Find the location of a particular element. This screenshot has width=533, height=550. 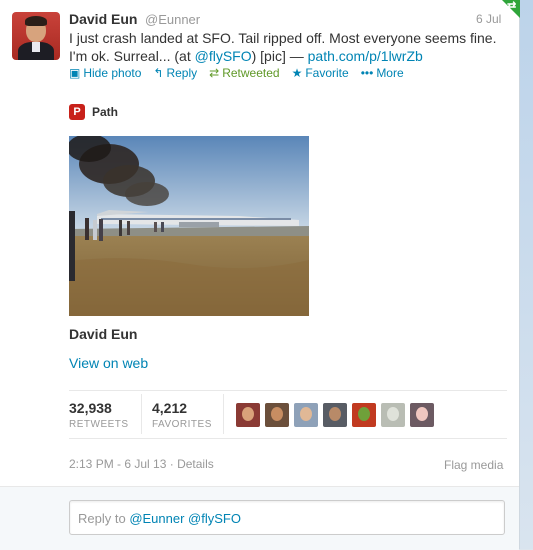

media-author-name: David Eun is located at coordinates (103, 334).